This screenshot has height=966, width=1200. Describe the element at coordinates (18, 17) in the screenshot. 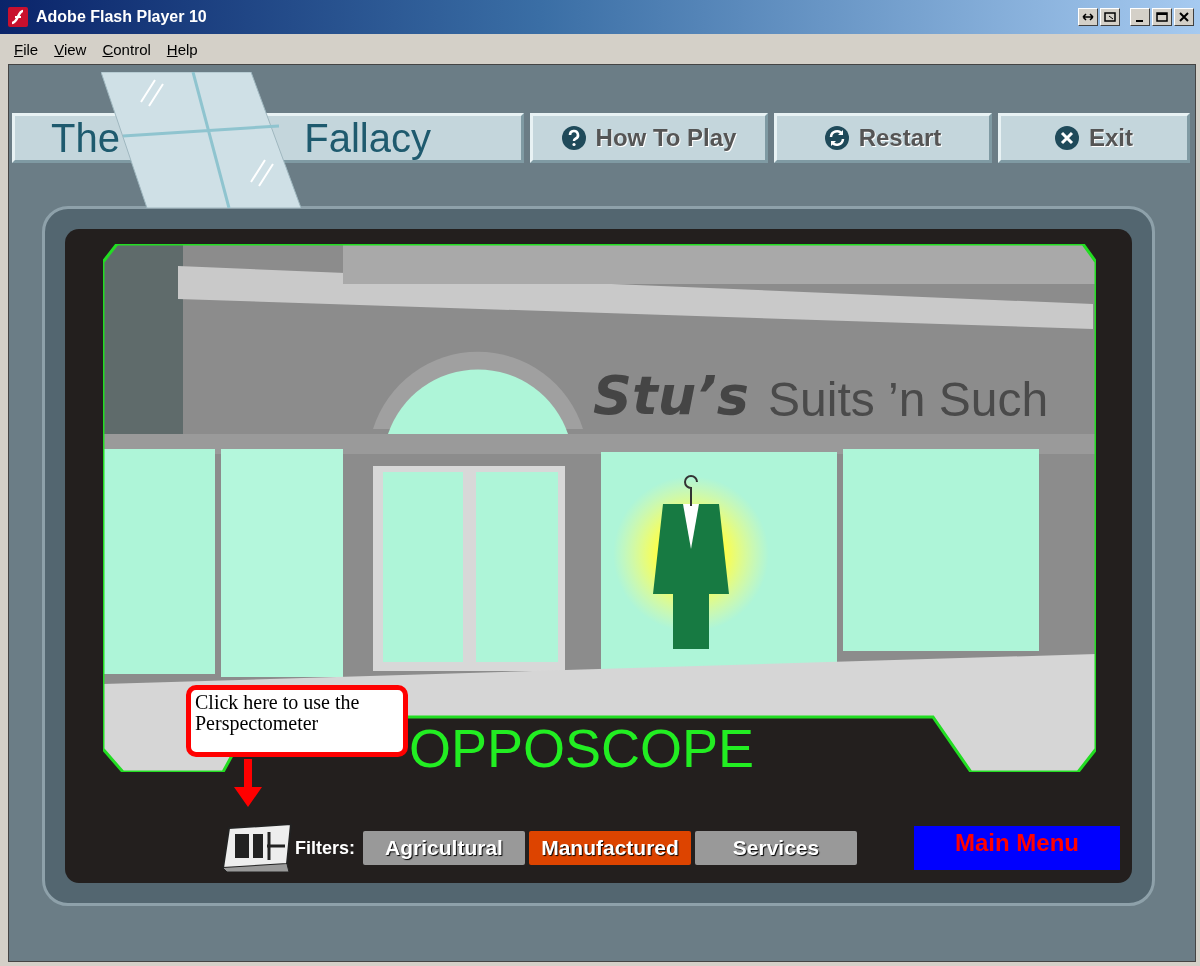

I see `flash-logo-icon` at that location.